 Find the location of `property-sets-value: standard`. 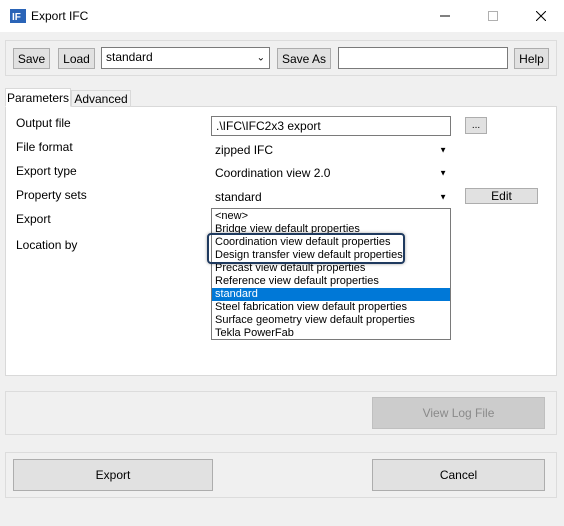

property-sets-value: standard is located at coordinates (238, 197).